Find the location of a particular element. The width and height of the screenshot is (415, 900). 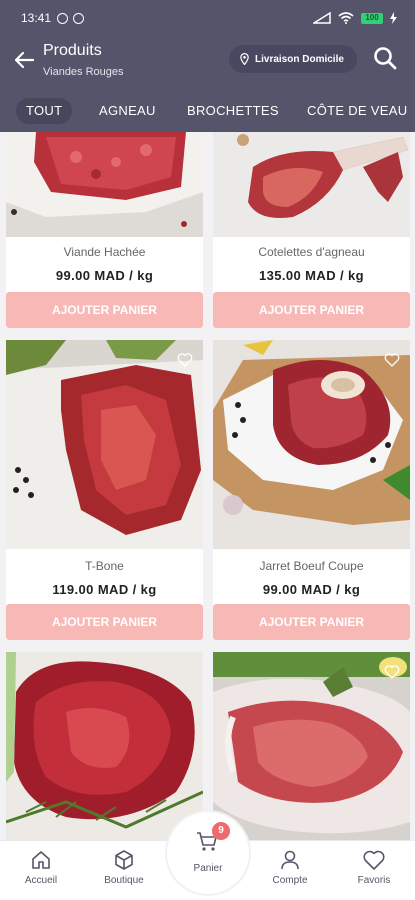

product-name: Jarret Boeuf Coupe is located at coordinates (311, 566).